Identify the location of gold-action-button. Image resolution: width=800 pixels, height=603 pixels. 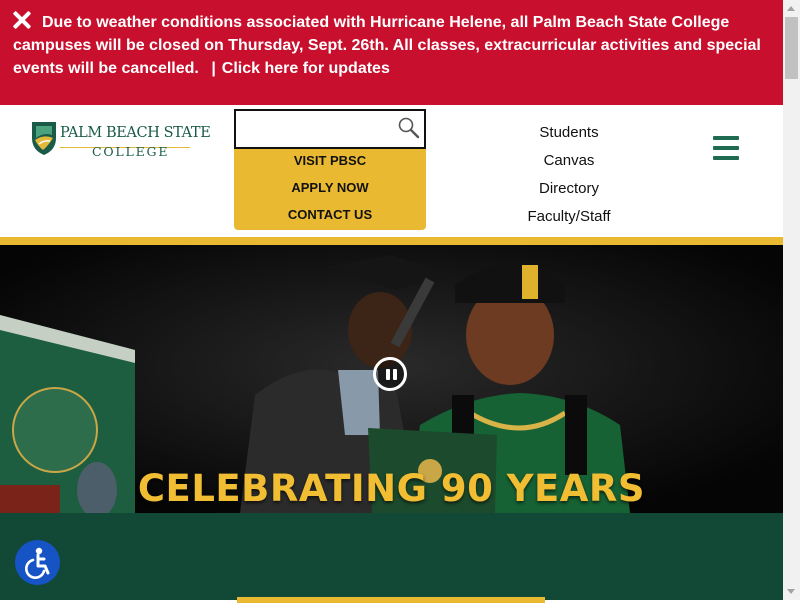
(391, 600).